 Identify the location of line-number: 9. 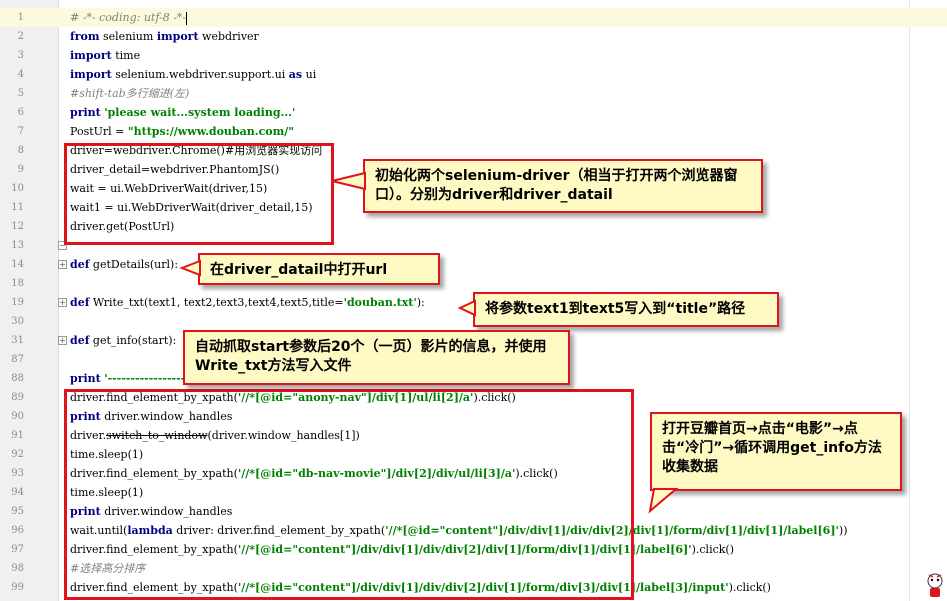
(20, 169).